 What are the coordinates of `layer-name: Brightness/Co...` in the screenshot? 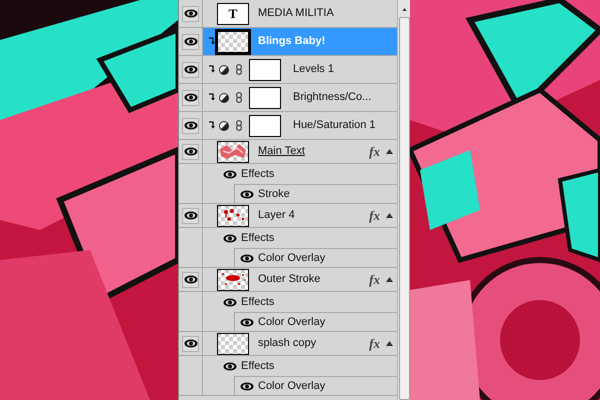 It's located at (332, 98).